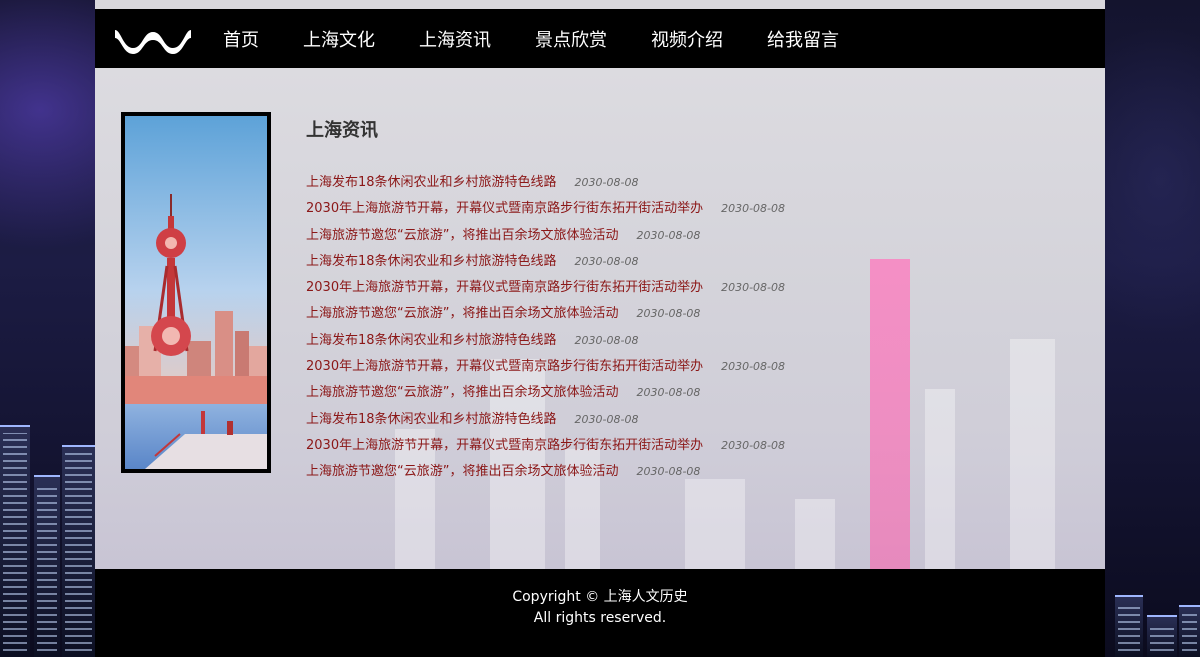 Image resolution: width=1200 pixels, height=657 pixels. What do you see at coordinates (342, 130) in the screenshot?
I see `news-section-title: 上海资讯` at bounding box center [342, 130].